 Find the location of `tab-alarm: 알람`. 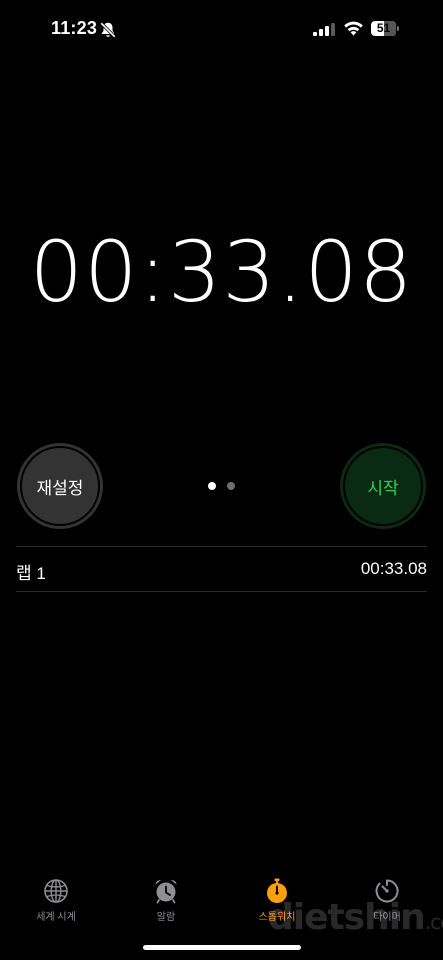

tab-alarm: 알람 is located at coordinates (166, 900).